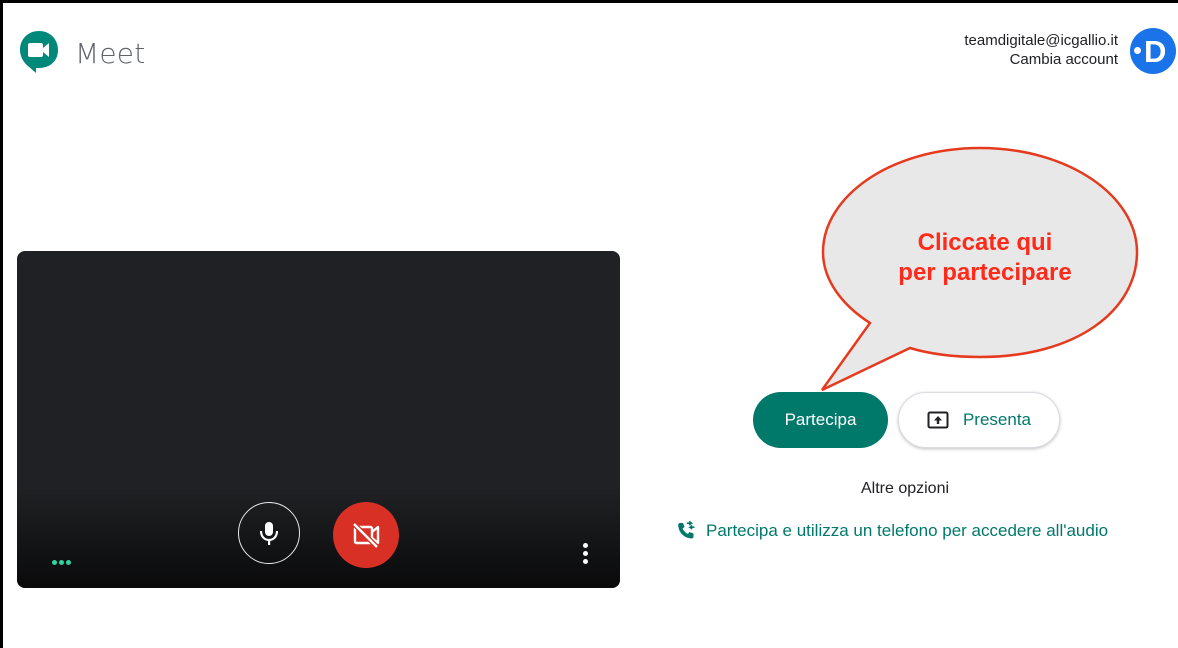 Image resolution: width=1178 pixels, height=648 pixels. Describe the element at coordinates (110, 53) in the screenshot. I see `app-title: Meet` at that location.